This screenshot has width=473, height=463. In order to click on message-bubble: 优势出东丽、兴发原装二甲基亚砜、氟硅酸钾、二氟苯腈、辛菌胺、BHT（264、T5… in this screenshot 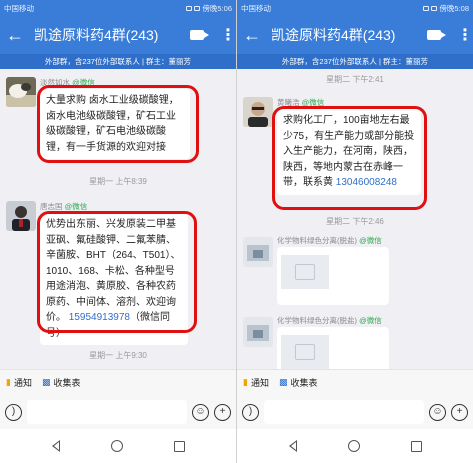, I will do `click(114, 279)`.